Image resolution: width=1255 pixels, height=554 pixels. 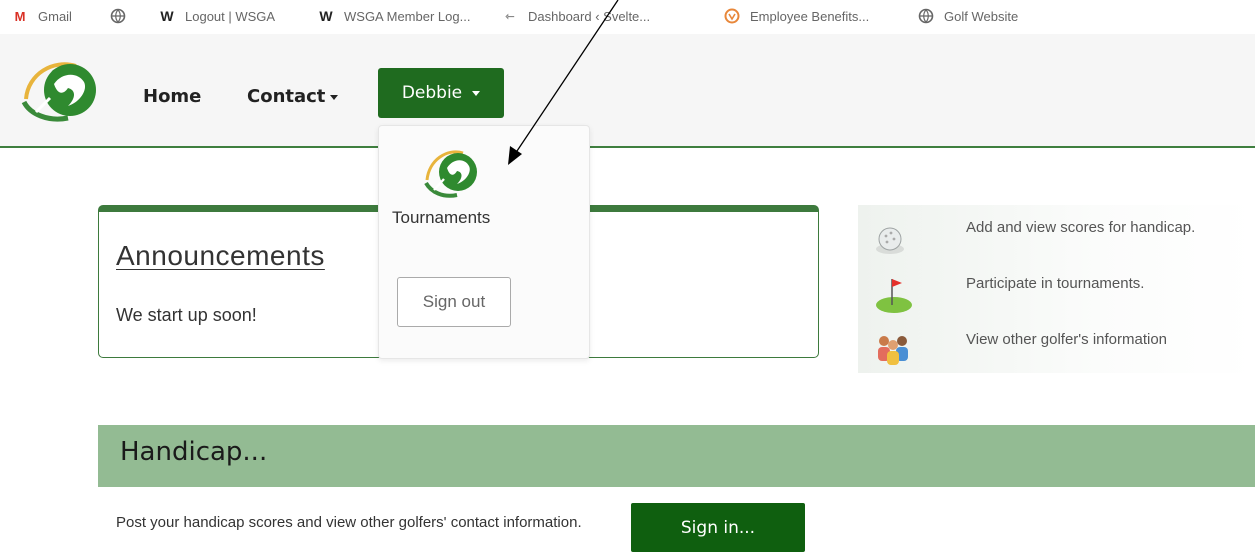 I want to click on user-name-label: Debbie, so click(x=432, y=93).